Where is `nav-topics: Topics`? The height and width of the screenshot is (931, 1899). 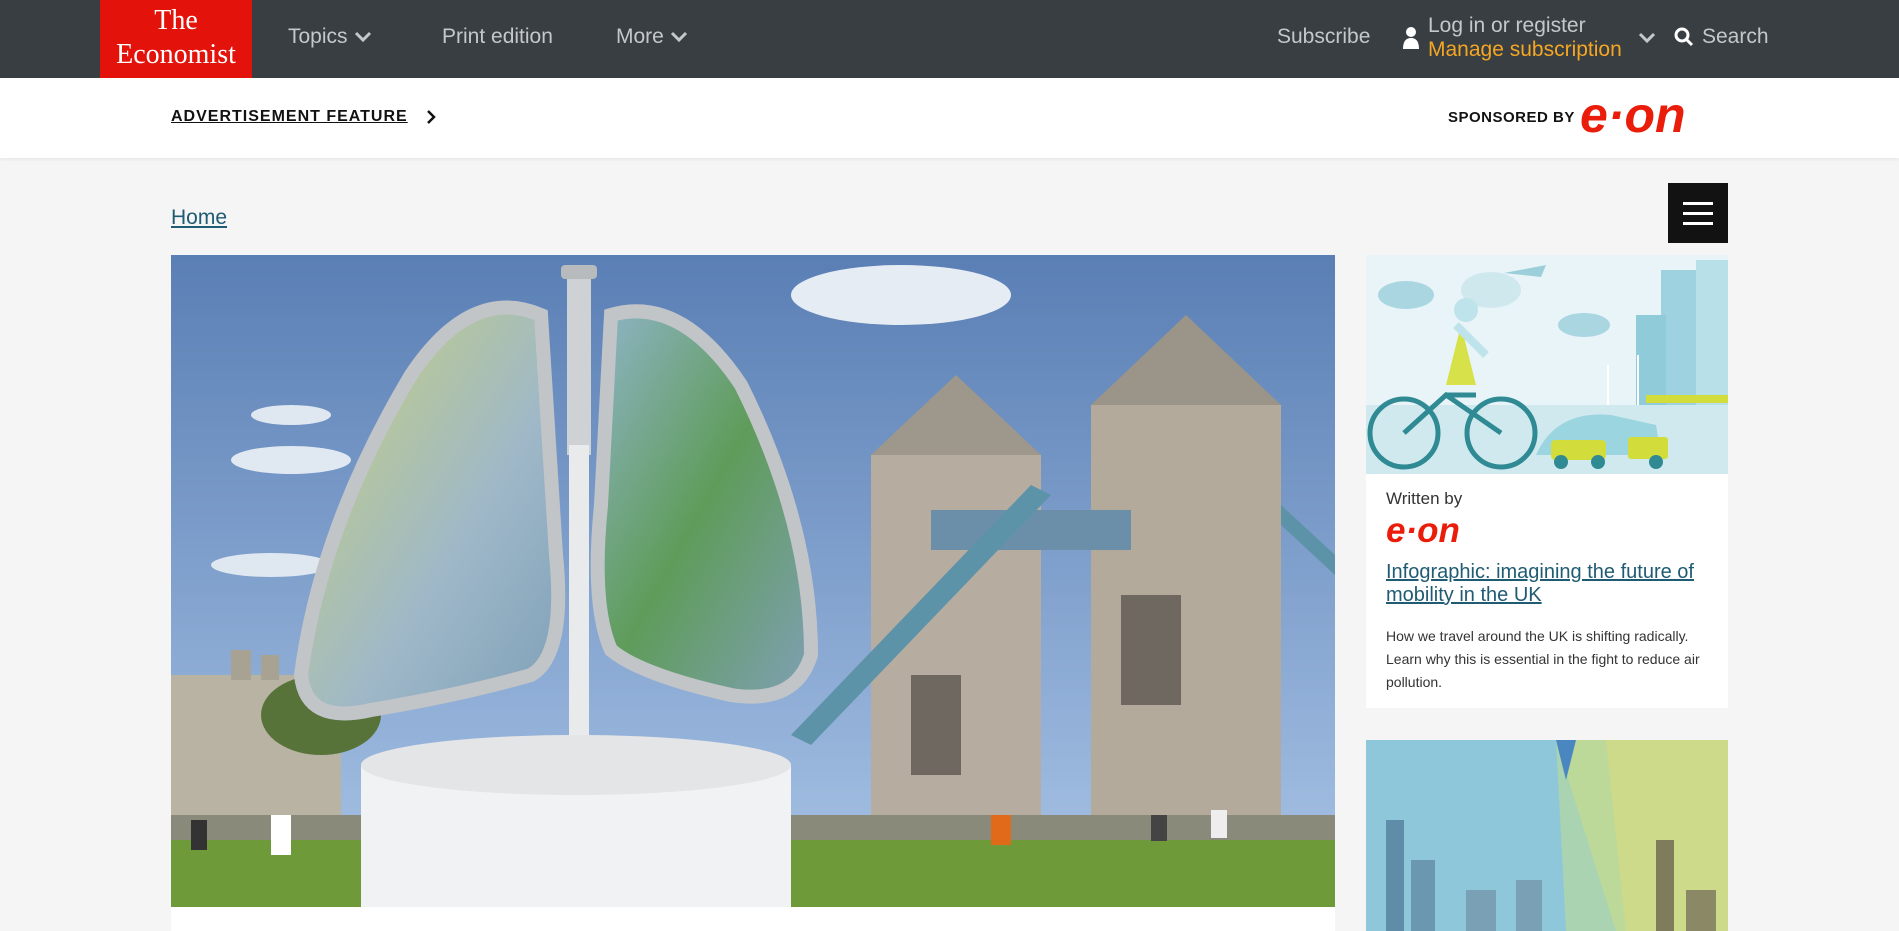 nav-topics: Topics is located at coordinates (330, 37).